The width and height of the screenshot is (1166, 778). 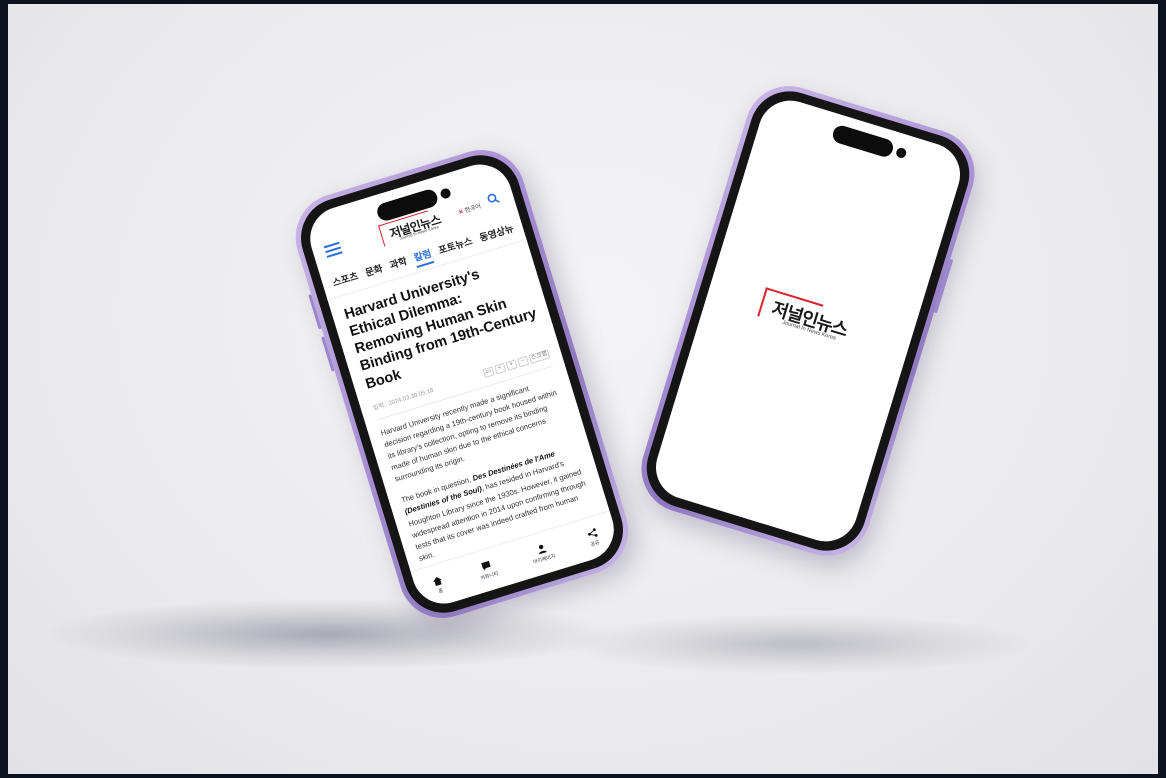 What do you see at coordinates (542, 549) in the screenshot?
I see `person-icon` at bounding box center [542, 549].